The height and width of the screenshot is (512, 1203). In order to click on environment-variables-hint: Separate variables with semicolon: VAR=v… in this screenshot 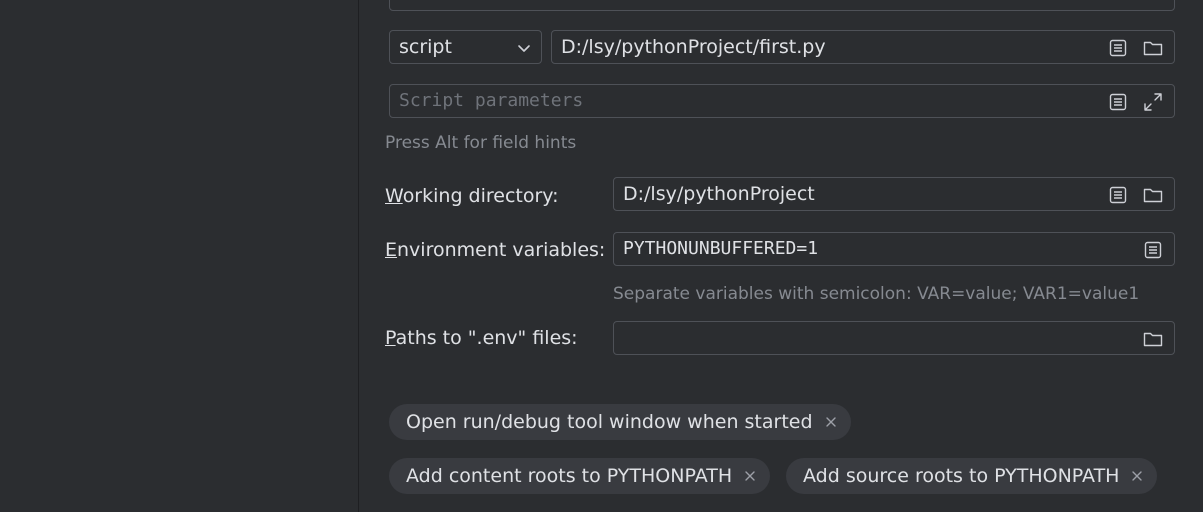, I will do `click(876, 294)`.